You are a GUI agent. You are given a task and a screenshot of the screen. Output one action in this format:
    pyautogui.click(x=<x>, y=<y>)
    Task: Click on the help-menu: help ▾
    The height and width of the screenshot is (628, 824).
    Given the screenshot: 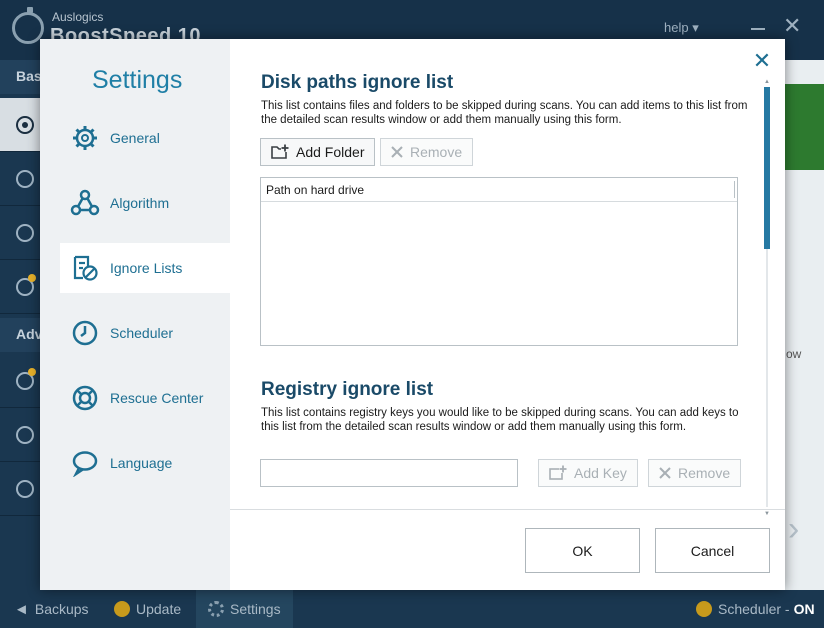 What is the action you would take?
    pyautogui.click(x=681, y=28)
    